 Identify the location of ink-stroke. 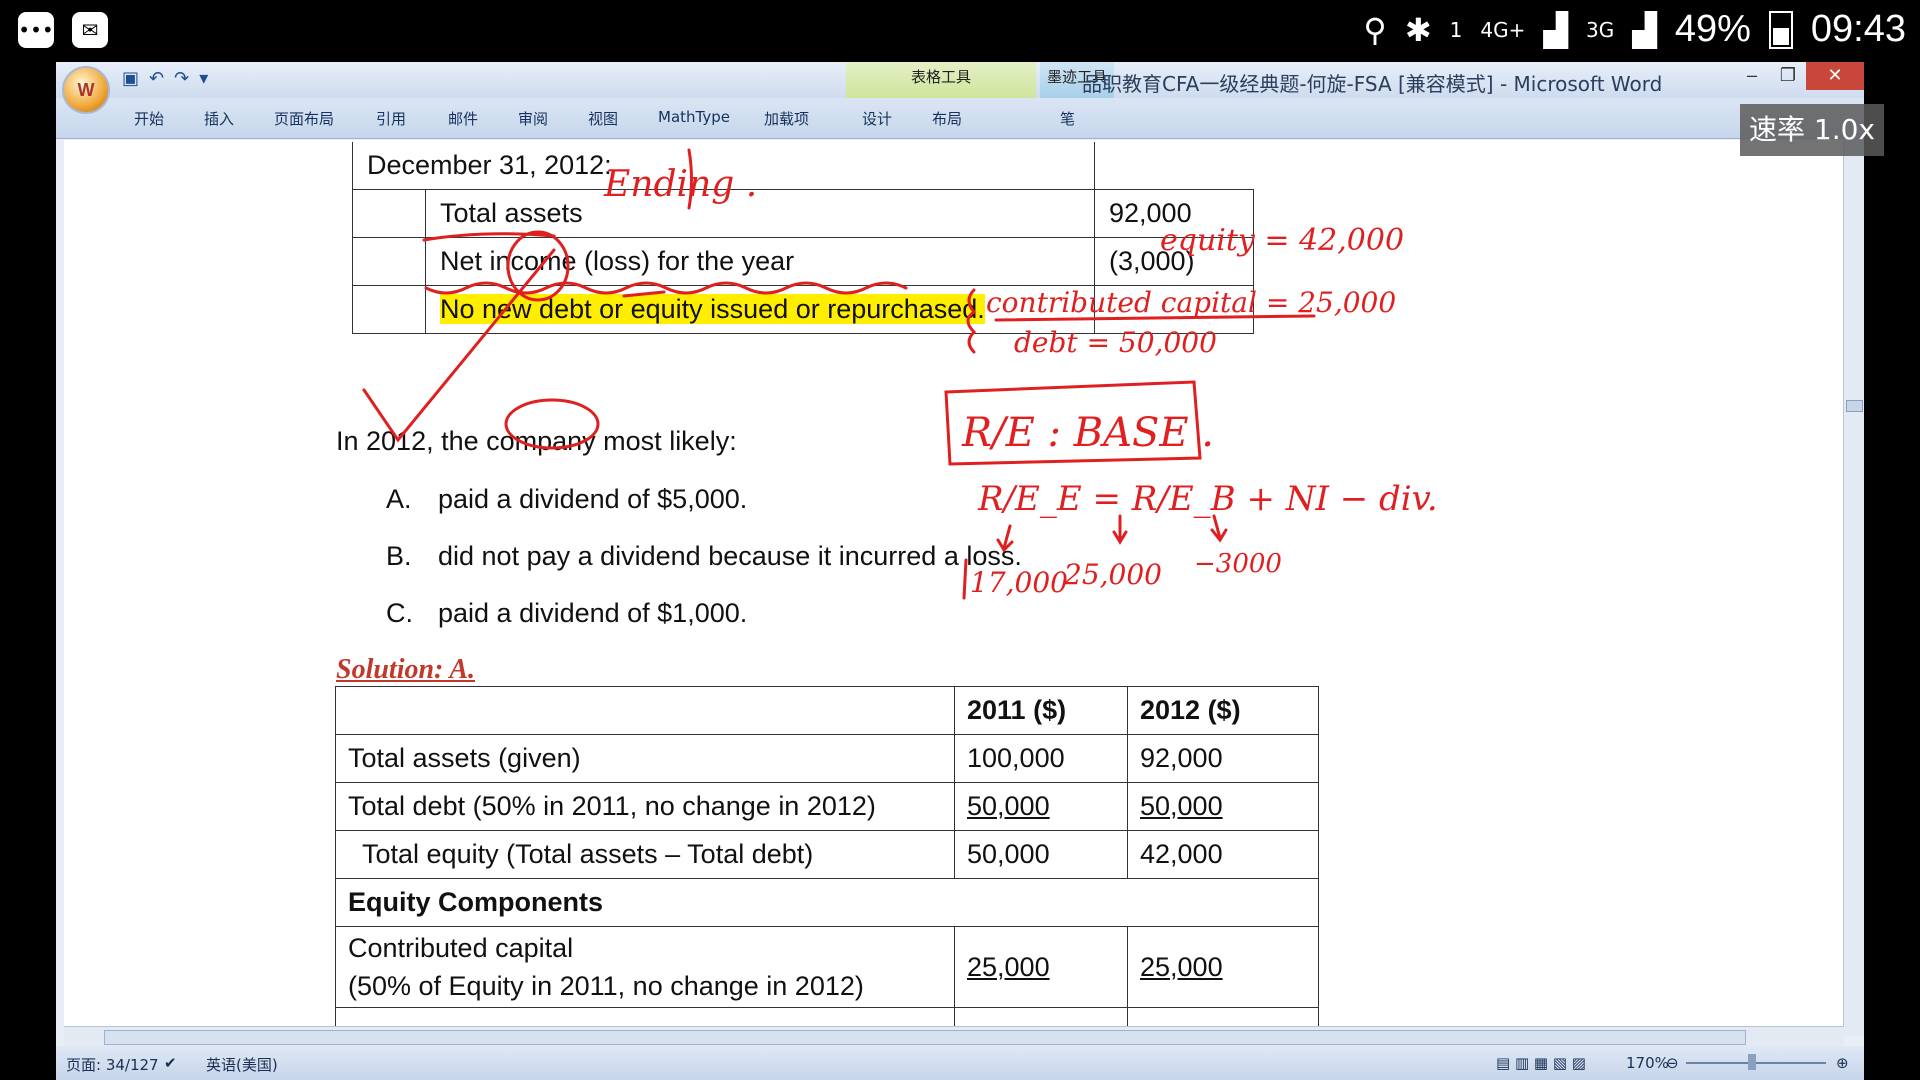
(1073, 423).